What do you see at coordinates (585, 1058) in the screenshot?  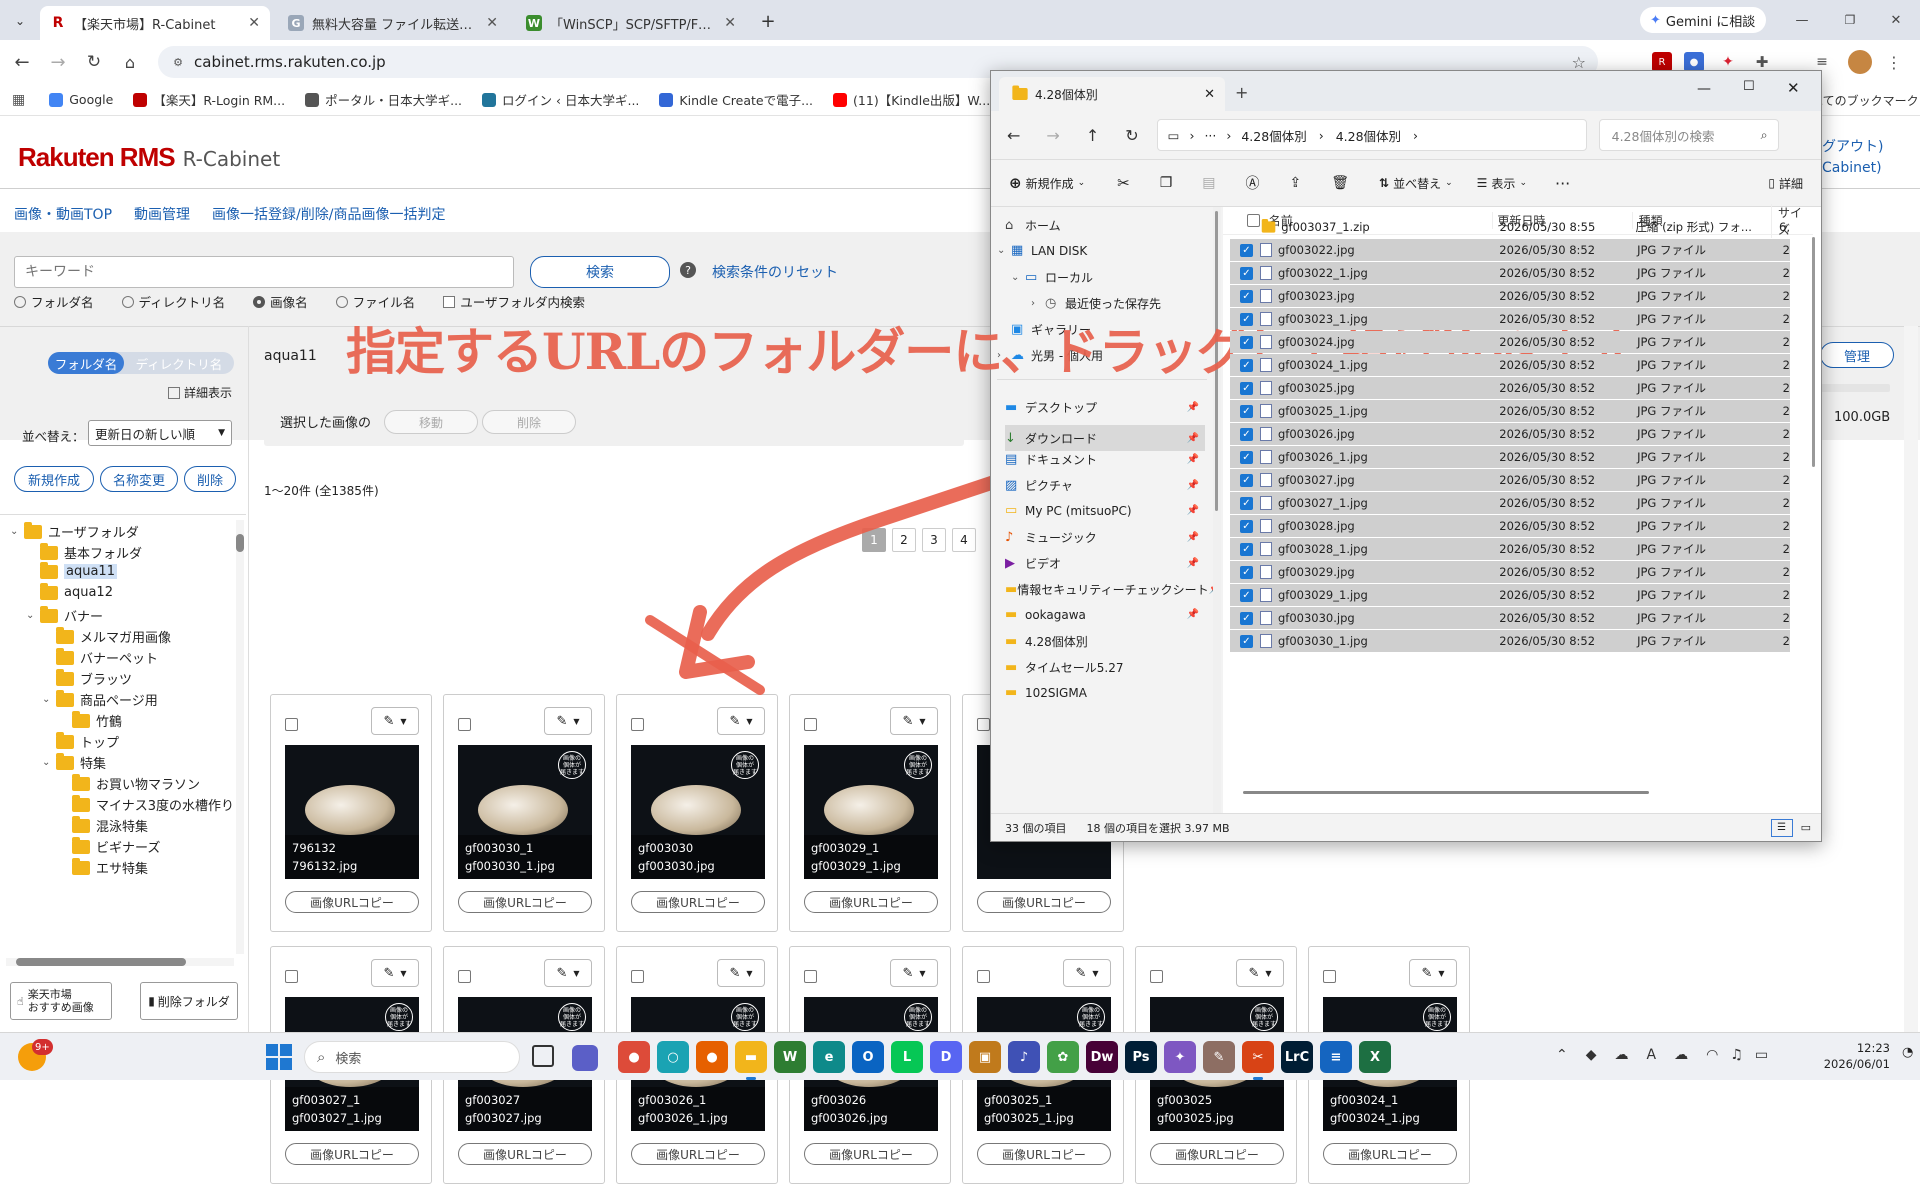 I see `teams-icon` at bounding box center [585, 1058].